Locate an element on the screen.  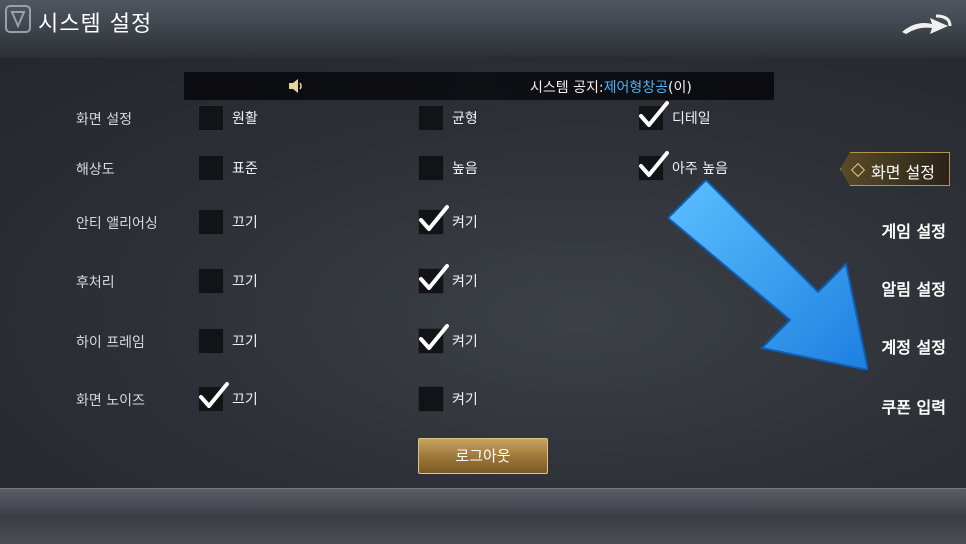
option-label: 높음 is located at coordinates (465, 168).